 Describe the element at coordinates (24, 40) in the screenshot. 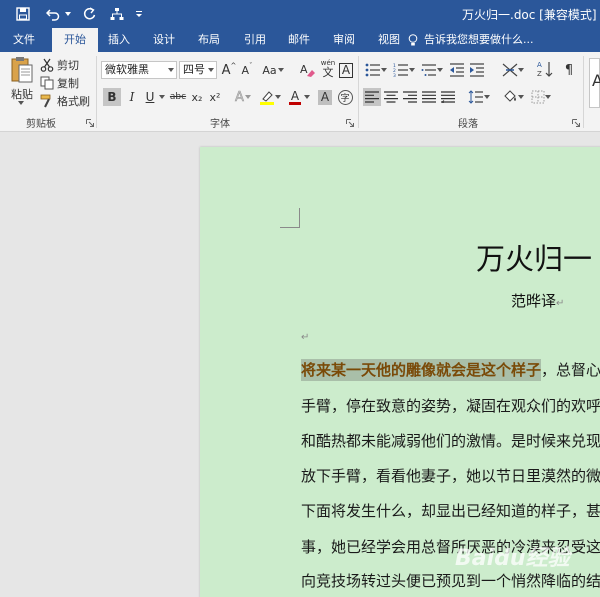

I see `tab-file: 文件` at that location.